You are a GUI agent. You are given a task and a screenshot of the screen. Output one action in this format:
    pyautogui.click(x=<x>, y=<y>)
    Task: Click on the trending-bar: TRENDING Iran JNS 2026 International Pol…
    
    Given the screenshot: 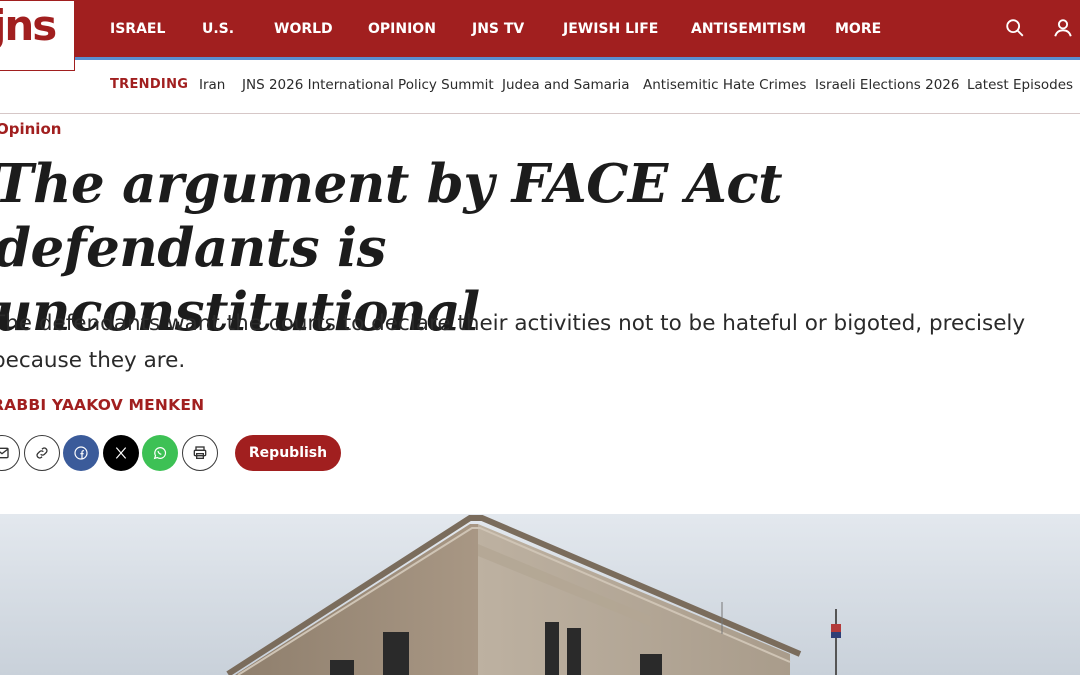 What is the action you would take?
    pyautogui.click(x=540, y=86)
    